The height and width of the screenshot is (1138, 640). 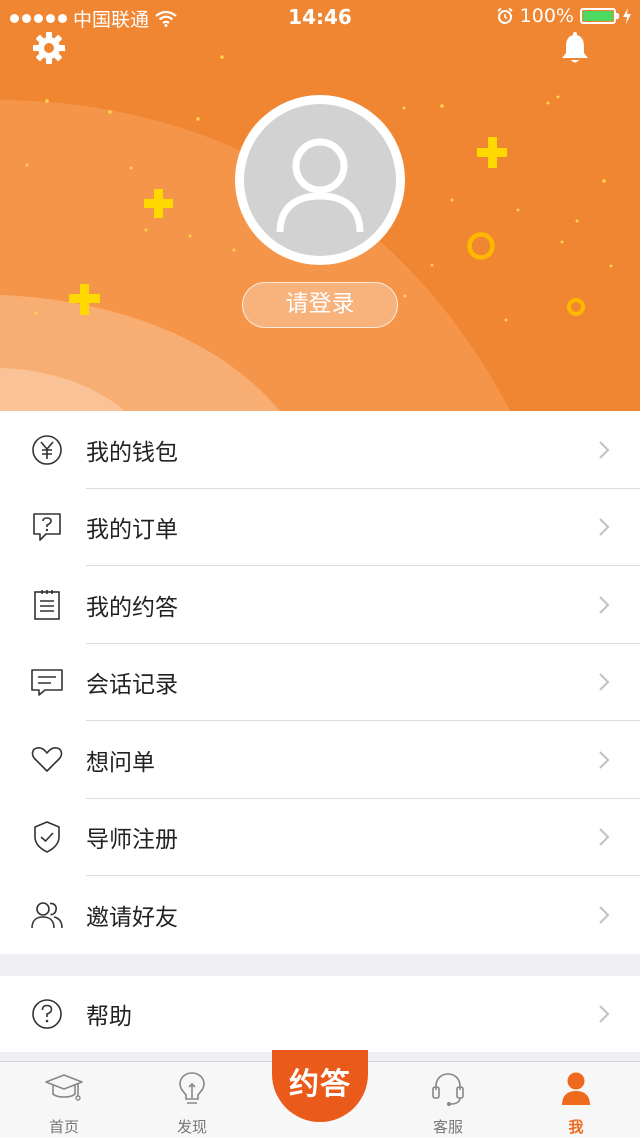 I want to click on gear-icon, so click(x=49, y=48).